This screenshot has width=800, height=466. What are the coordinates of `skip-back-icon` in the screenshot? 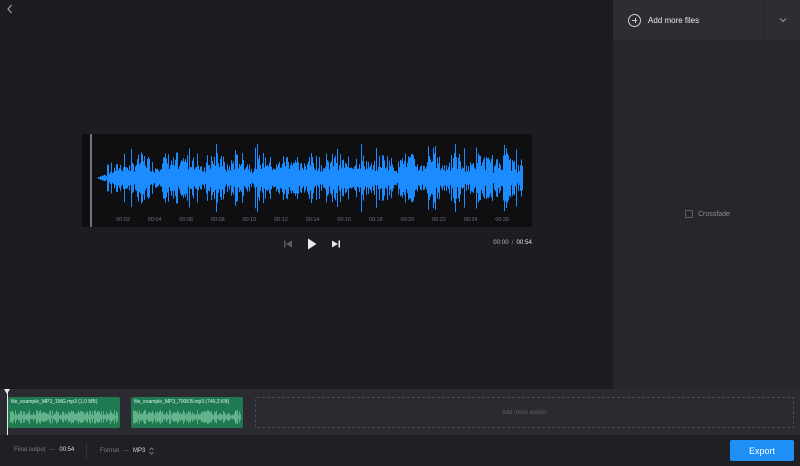 It's located at (288, 244).